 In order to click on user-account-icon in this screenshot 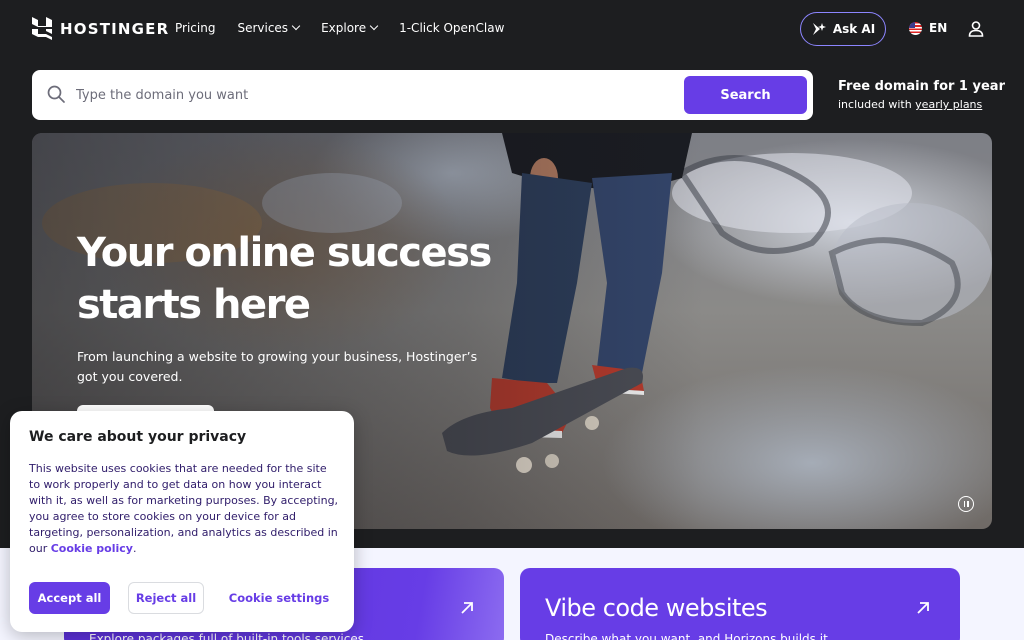, I will do `click(976, 29)`.